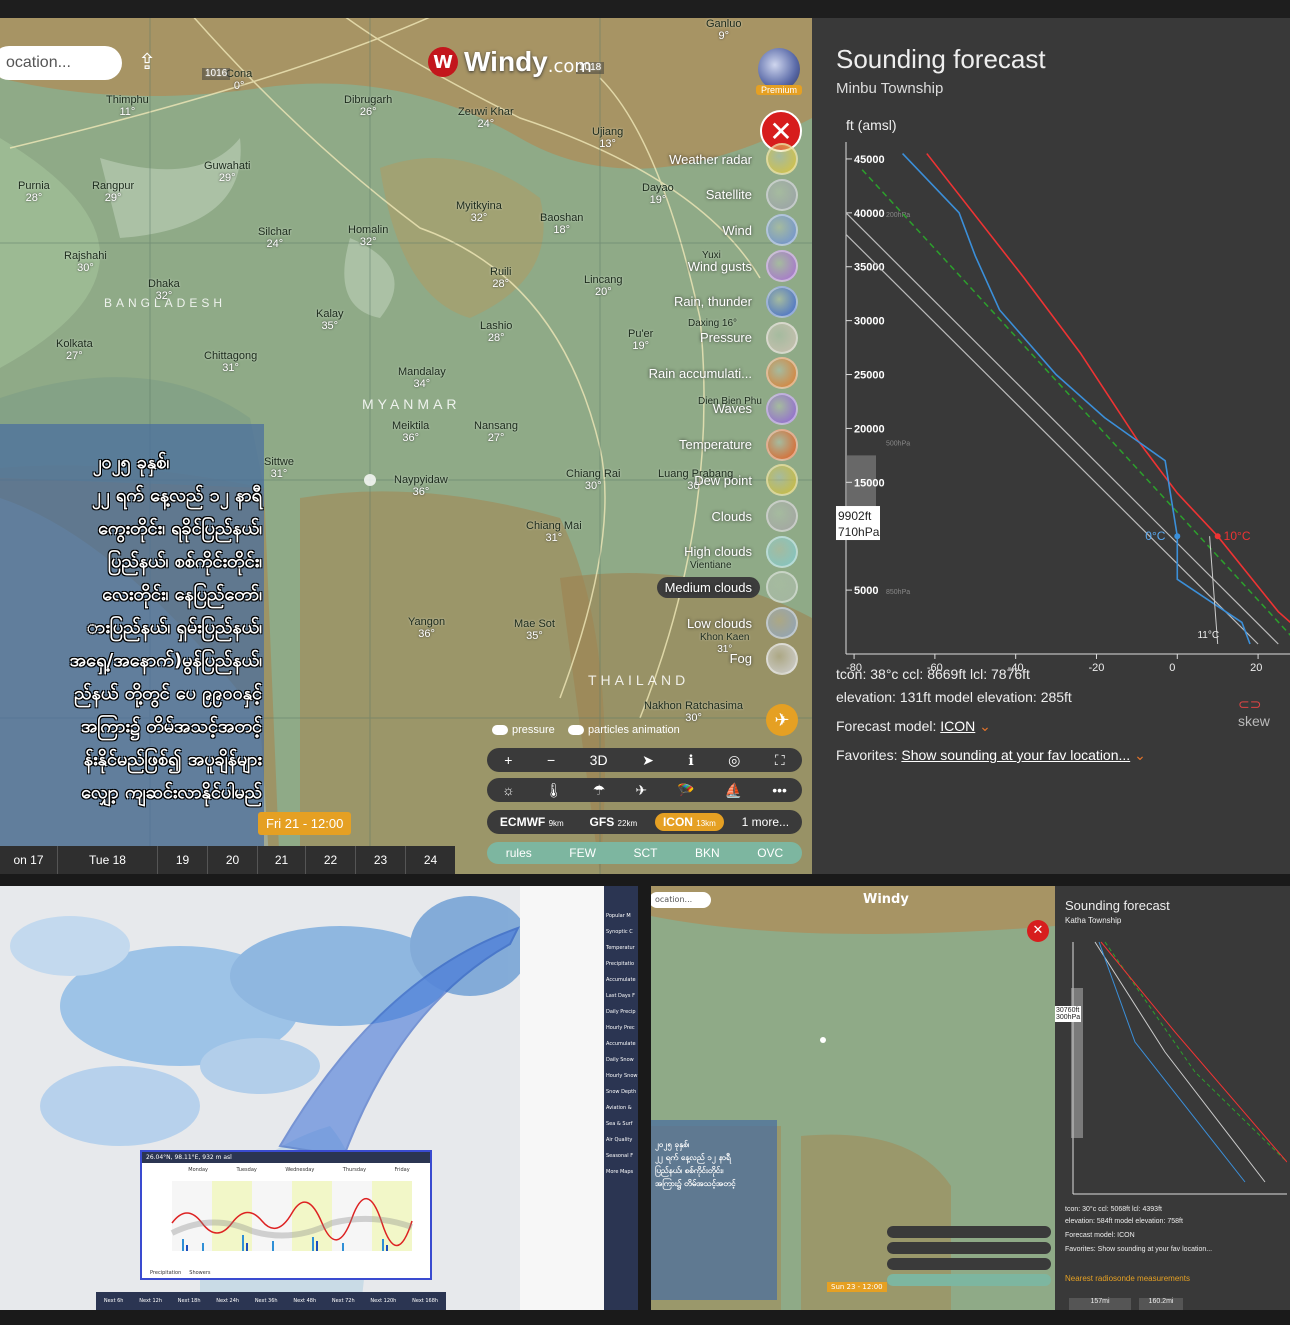  What do you see at coordinates (85, 262) in the screenshot?
I see `city-label: Rajshahi 30°` at bounding box center [85, 262].